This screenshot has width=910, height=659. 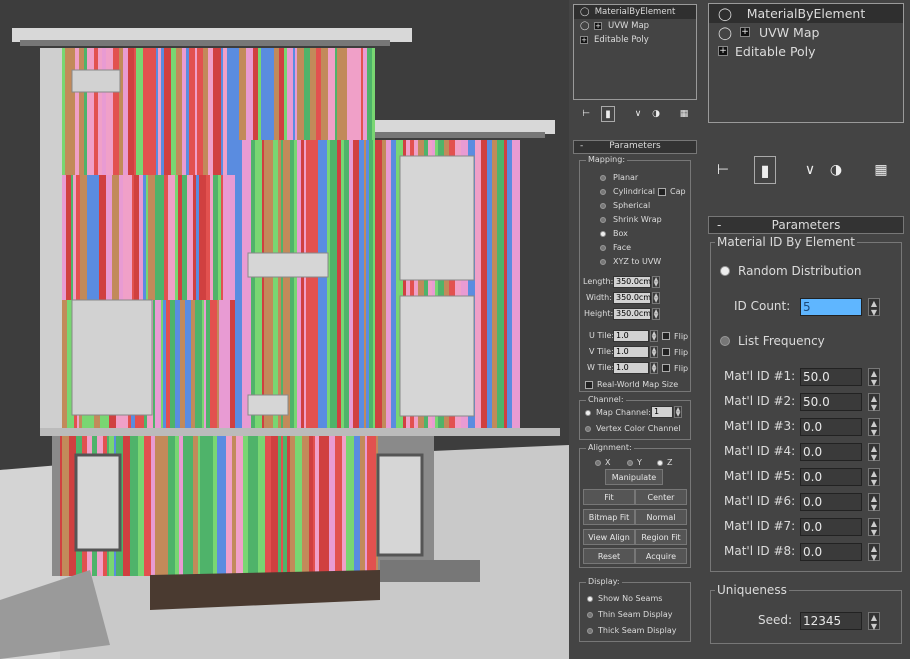 What do you see at coordinates (603, 220) in the screenshot?
I see `mapping-radio-shrink-wrap` at bounding box center [603, 220].